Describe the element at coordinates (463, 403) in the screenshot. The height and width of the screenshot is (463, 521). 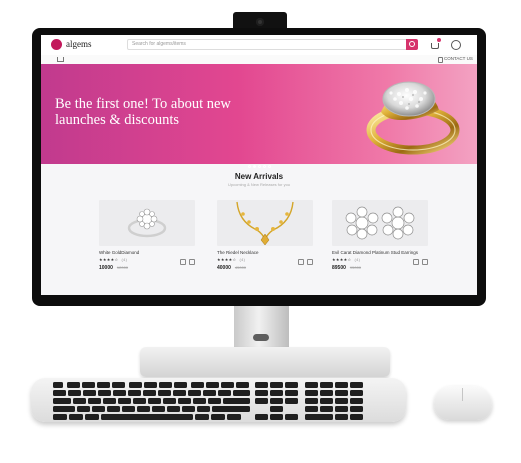
I see `mouse` at that location.